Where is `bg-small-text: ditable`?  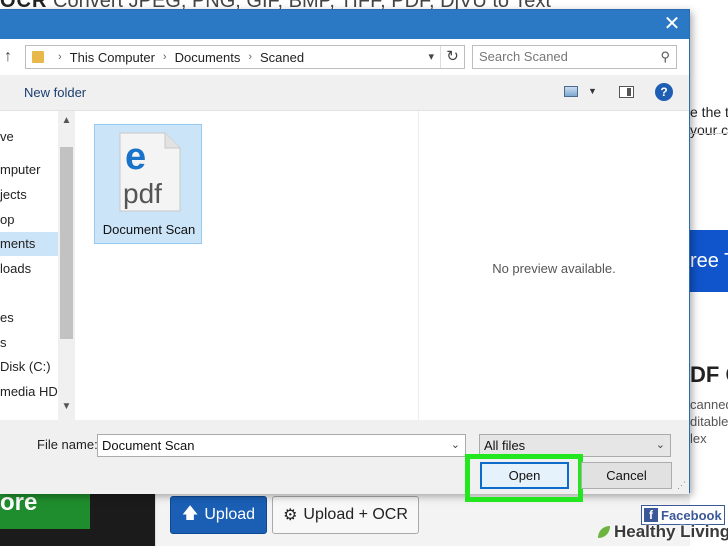
bg-small-text: ditable is located at coordinates (709, 421).